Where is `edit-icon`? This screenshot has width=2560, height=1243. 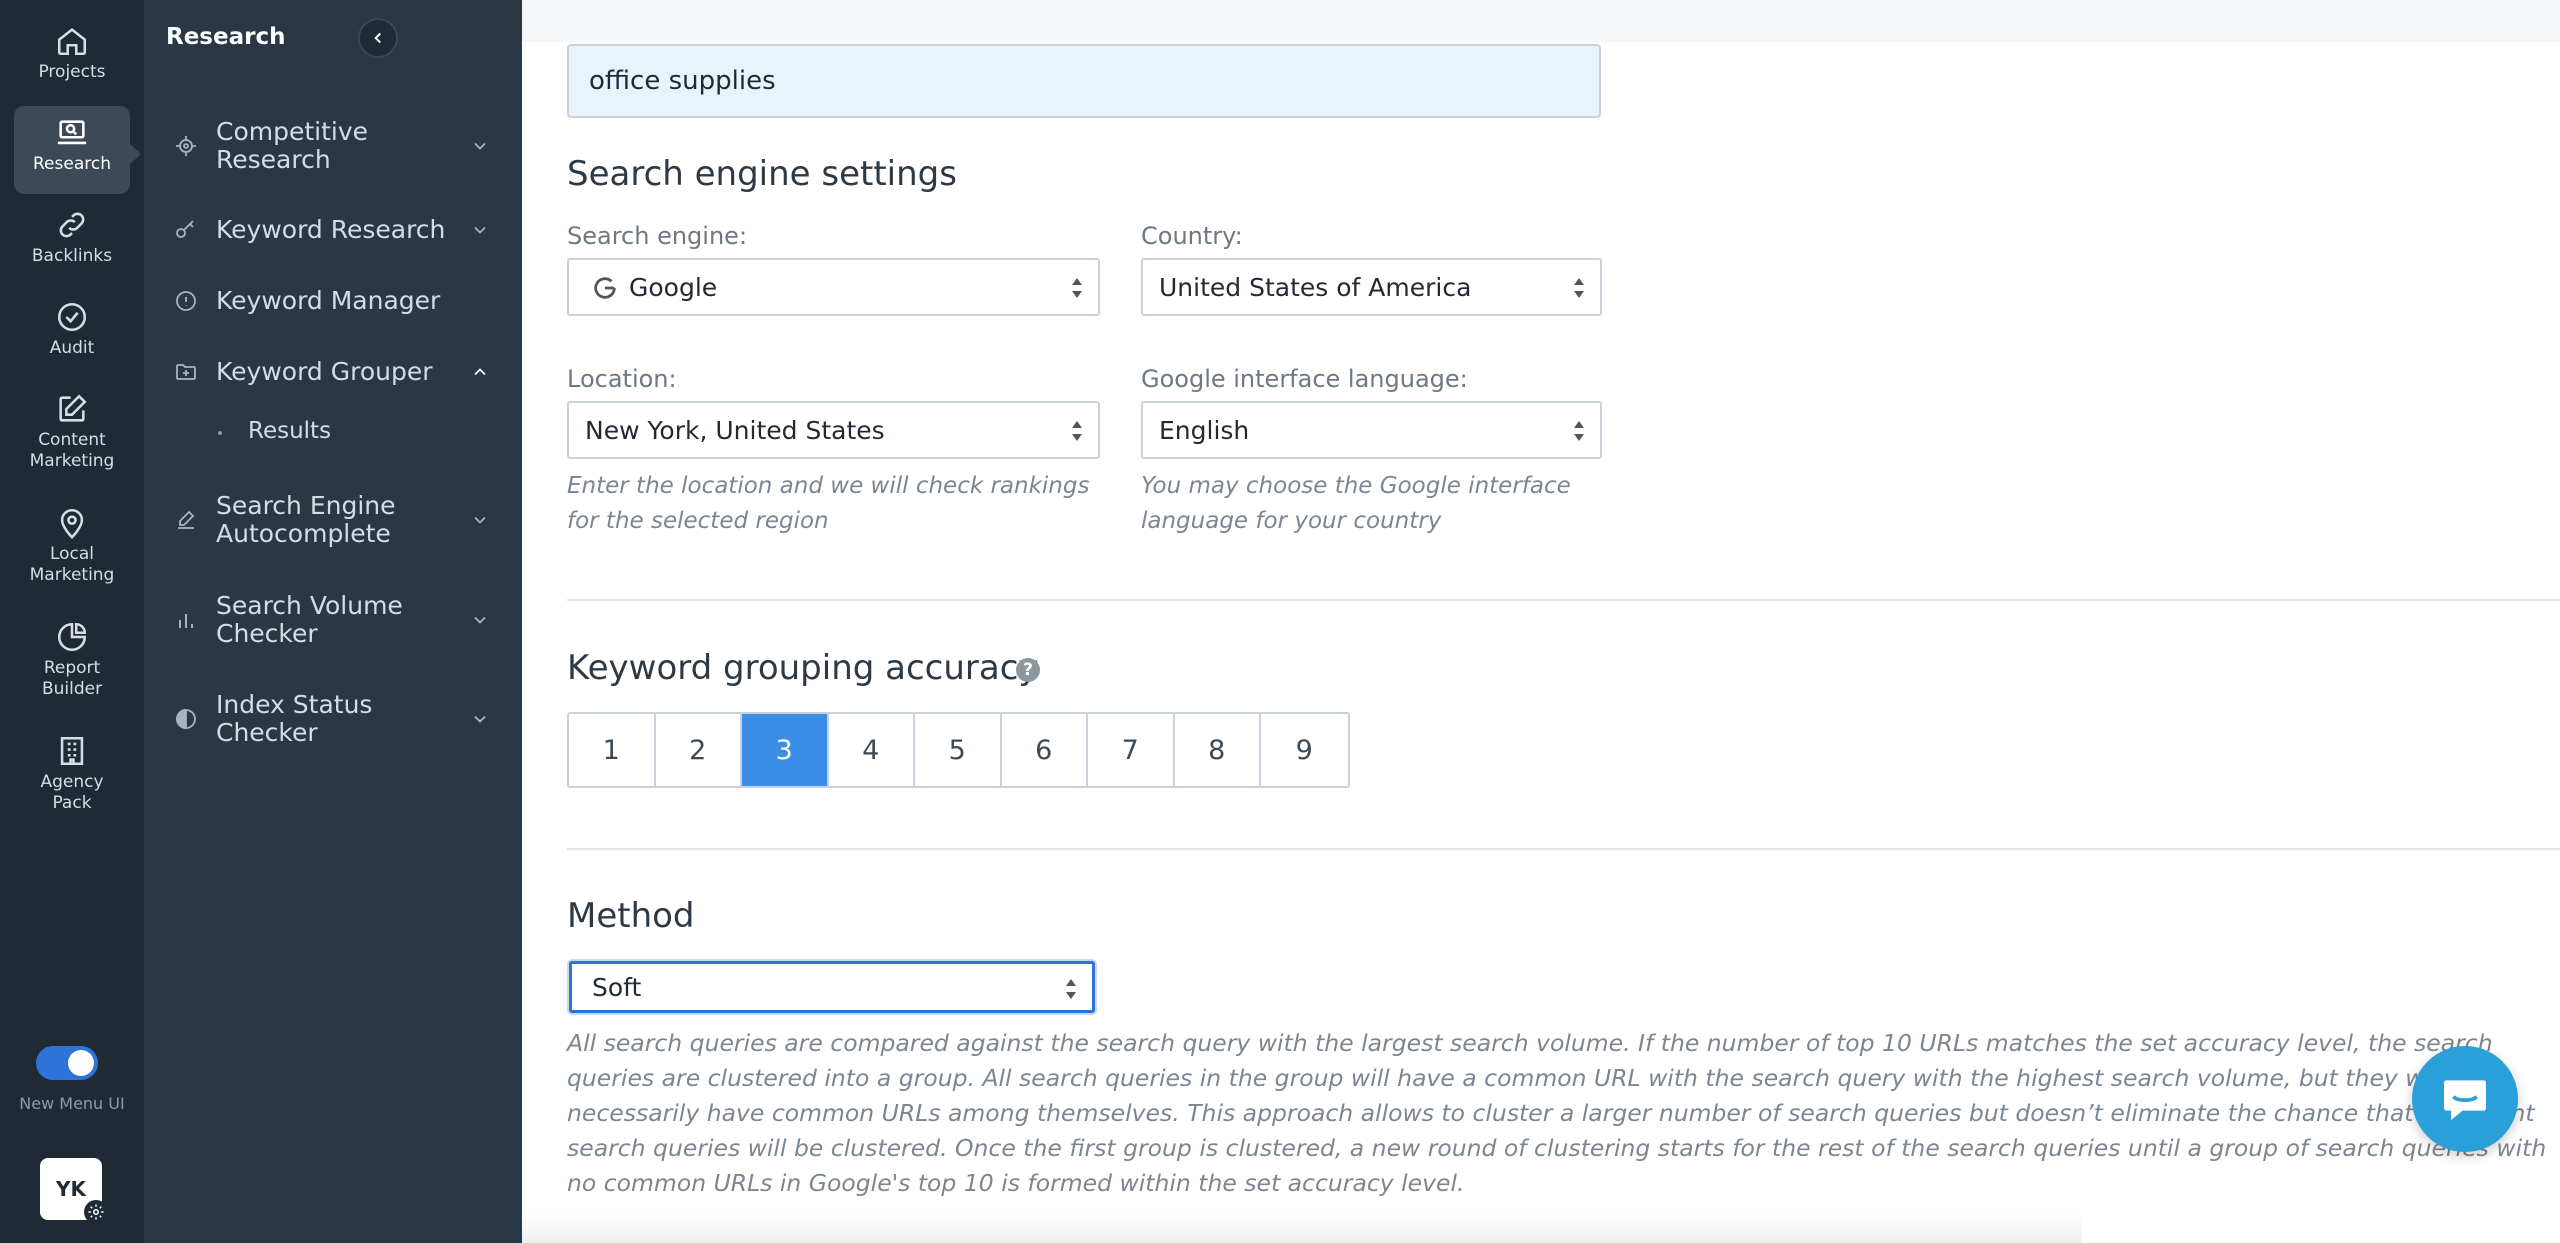
edit-icon is located at coordinates (73, 408).